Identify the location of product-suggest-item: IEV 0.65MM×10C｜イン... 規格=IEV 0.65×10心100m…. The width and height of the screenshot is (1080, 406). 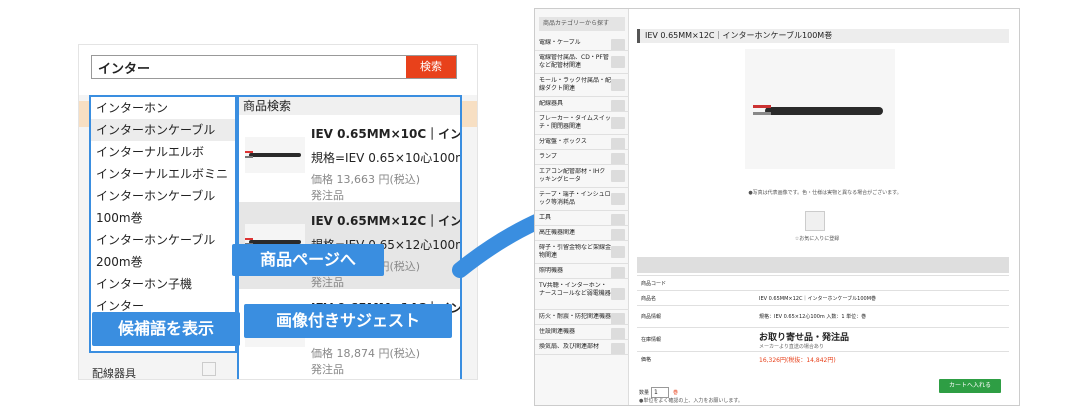
(349, 158).